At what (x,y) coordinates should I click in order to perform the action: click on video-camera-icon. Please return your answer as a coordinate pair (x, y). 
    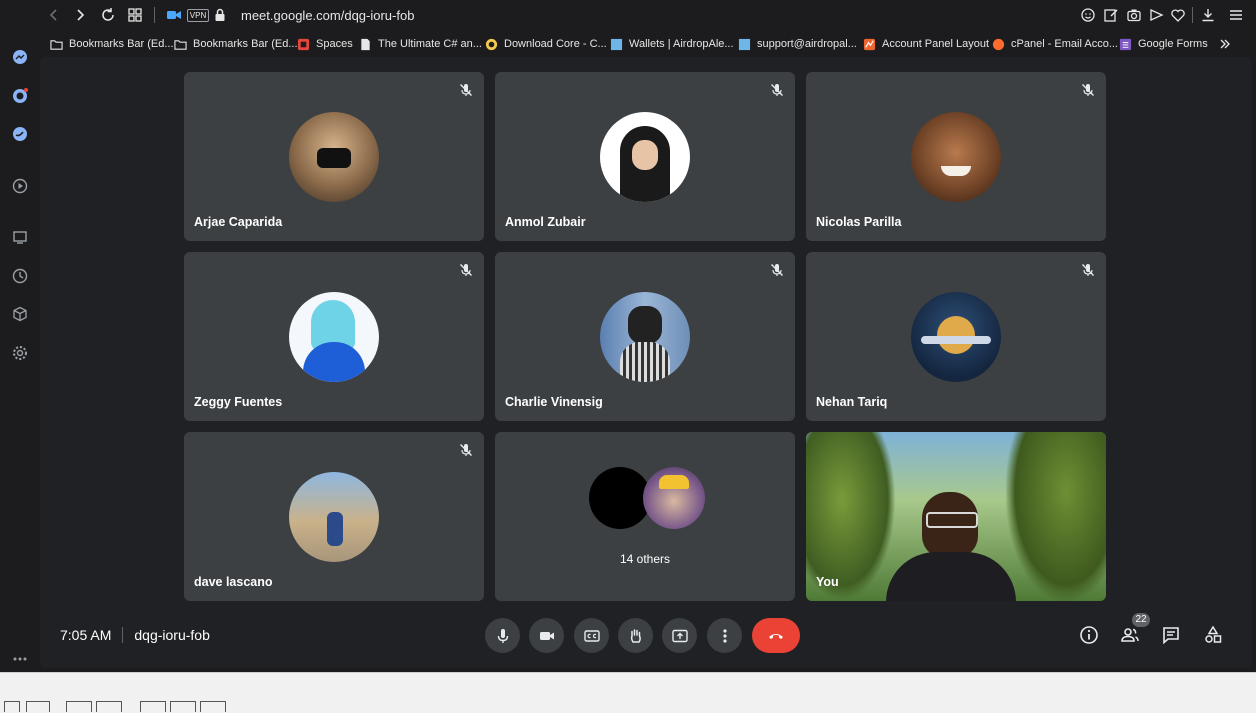
    Looking at the image, I should click on (546, 635).